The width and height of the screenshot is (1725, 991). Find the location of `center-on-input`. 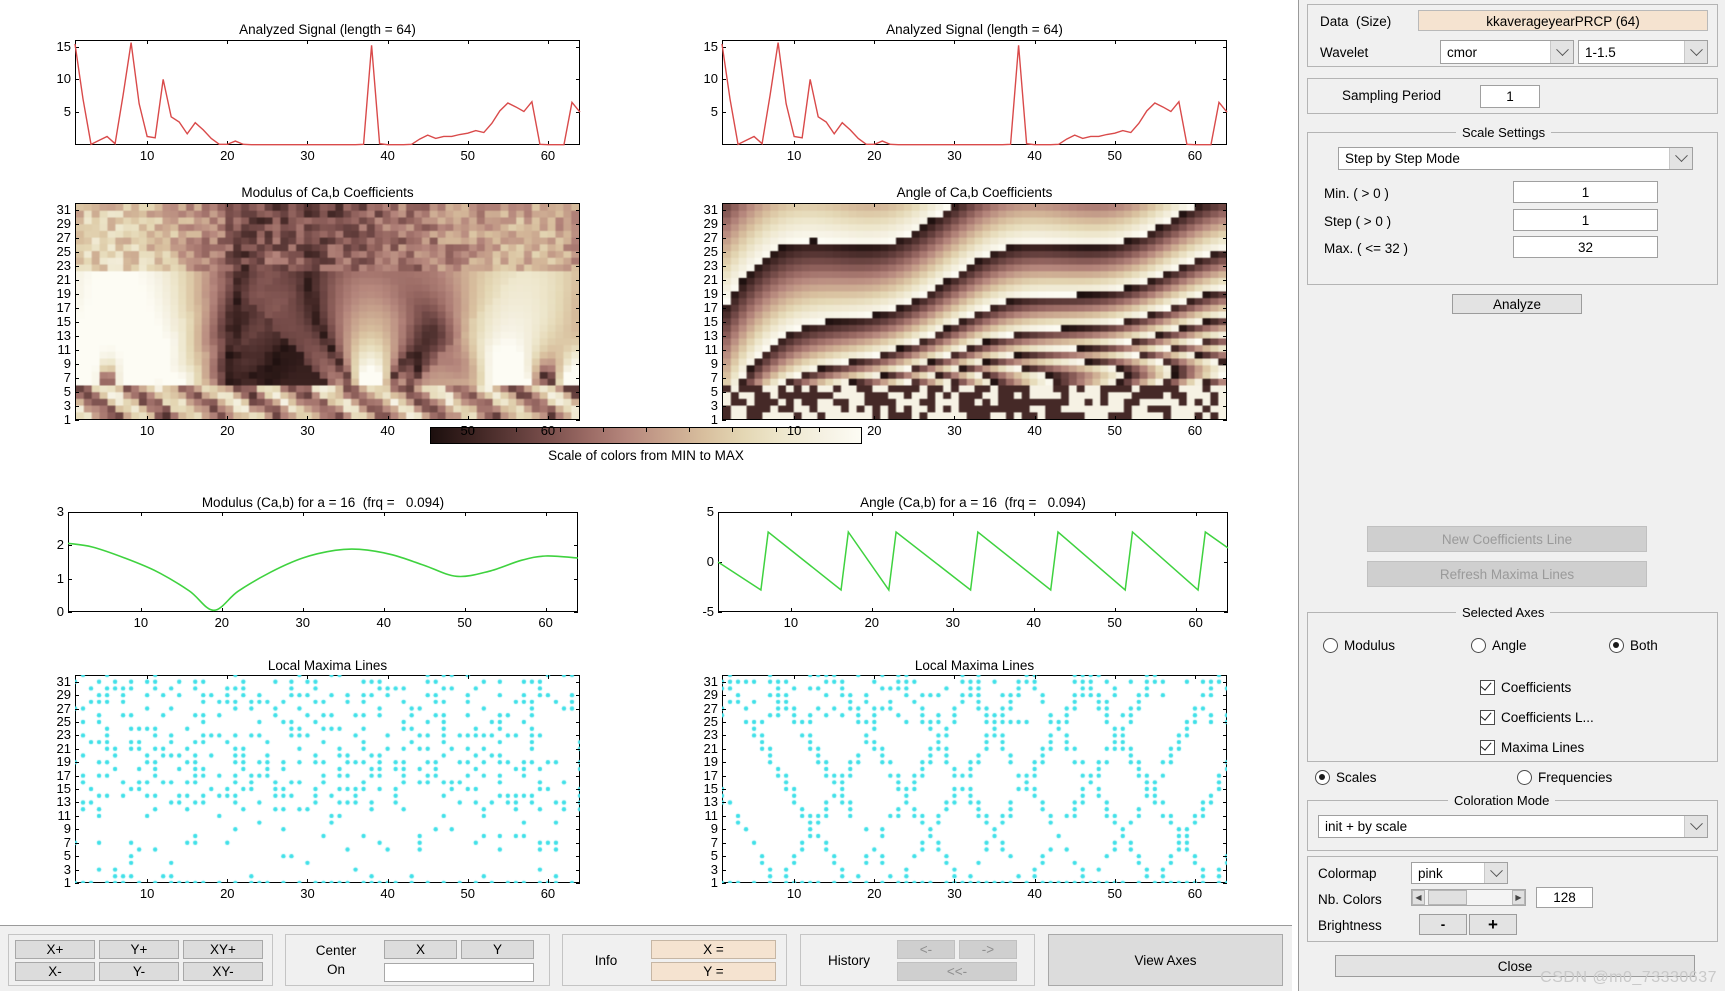

center-on-input is located at coordinates (459, 972).